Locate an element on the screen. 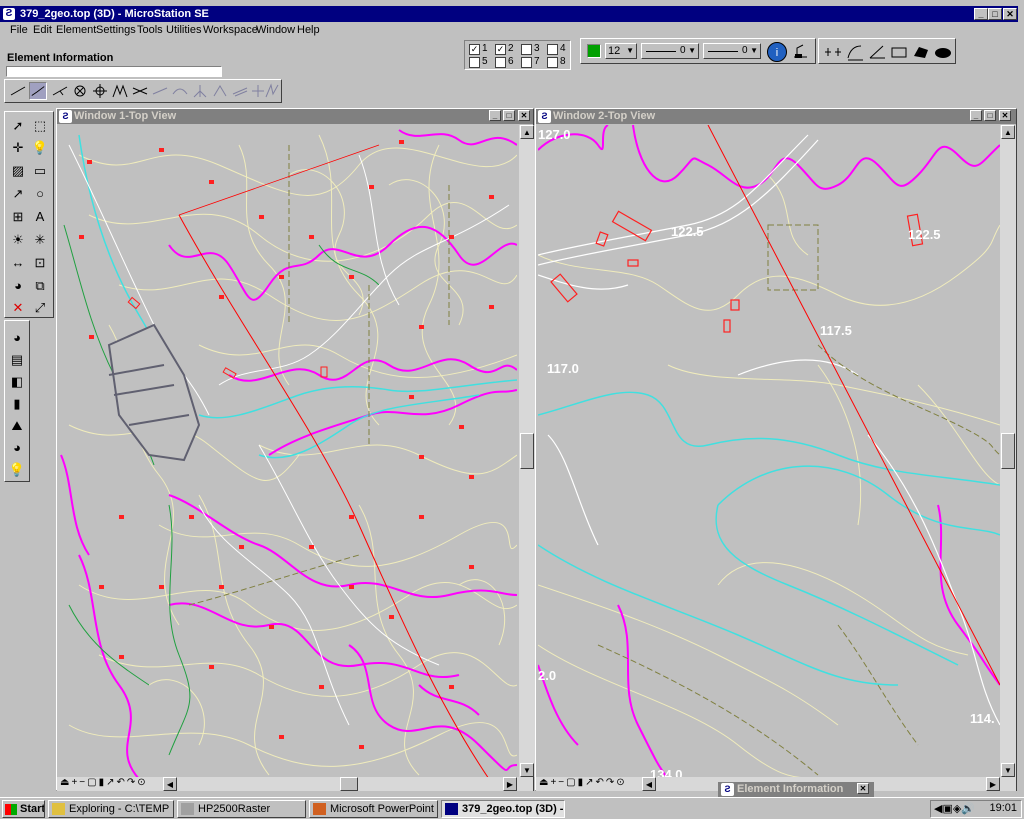 The height and width of the screenshot is (819, 1024). rectangle-tool-icon is located at coordinates (899, 52).